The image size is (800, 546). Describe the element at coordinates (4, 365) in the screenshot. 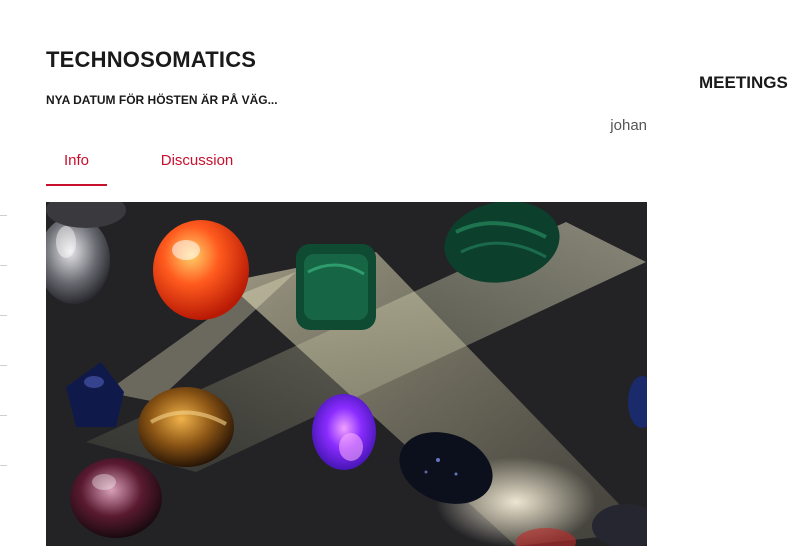

I see `left-edge-ticks` at that location.